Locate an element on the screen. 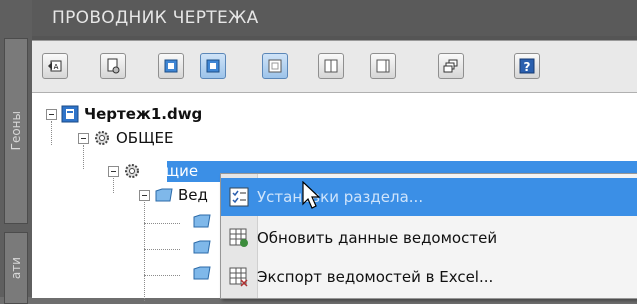 This screenshot has width=637, height=304. toolbar-tree-alt-button is located at coordinates (213, 66).